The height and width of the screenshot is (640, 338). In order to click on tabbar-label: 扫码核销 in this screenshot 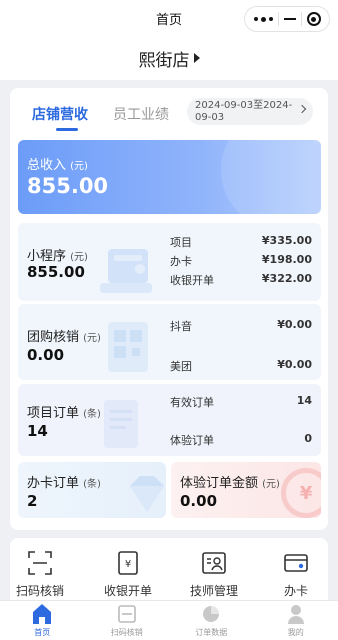, I will do `click(126, 632)`.